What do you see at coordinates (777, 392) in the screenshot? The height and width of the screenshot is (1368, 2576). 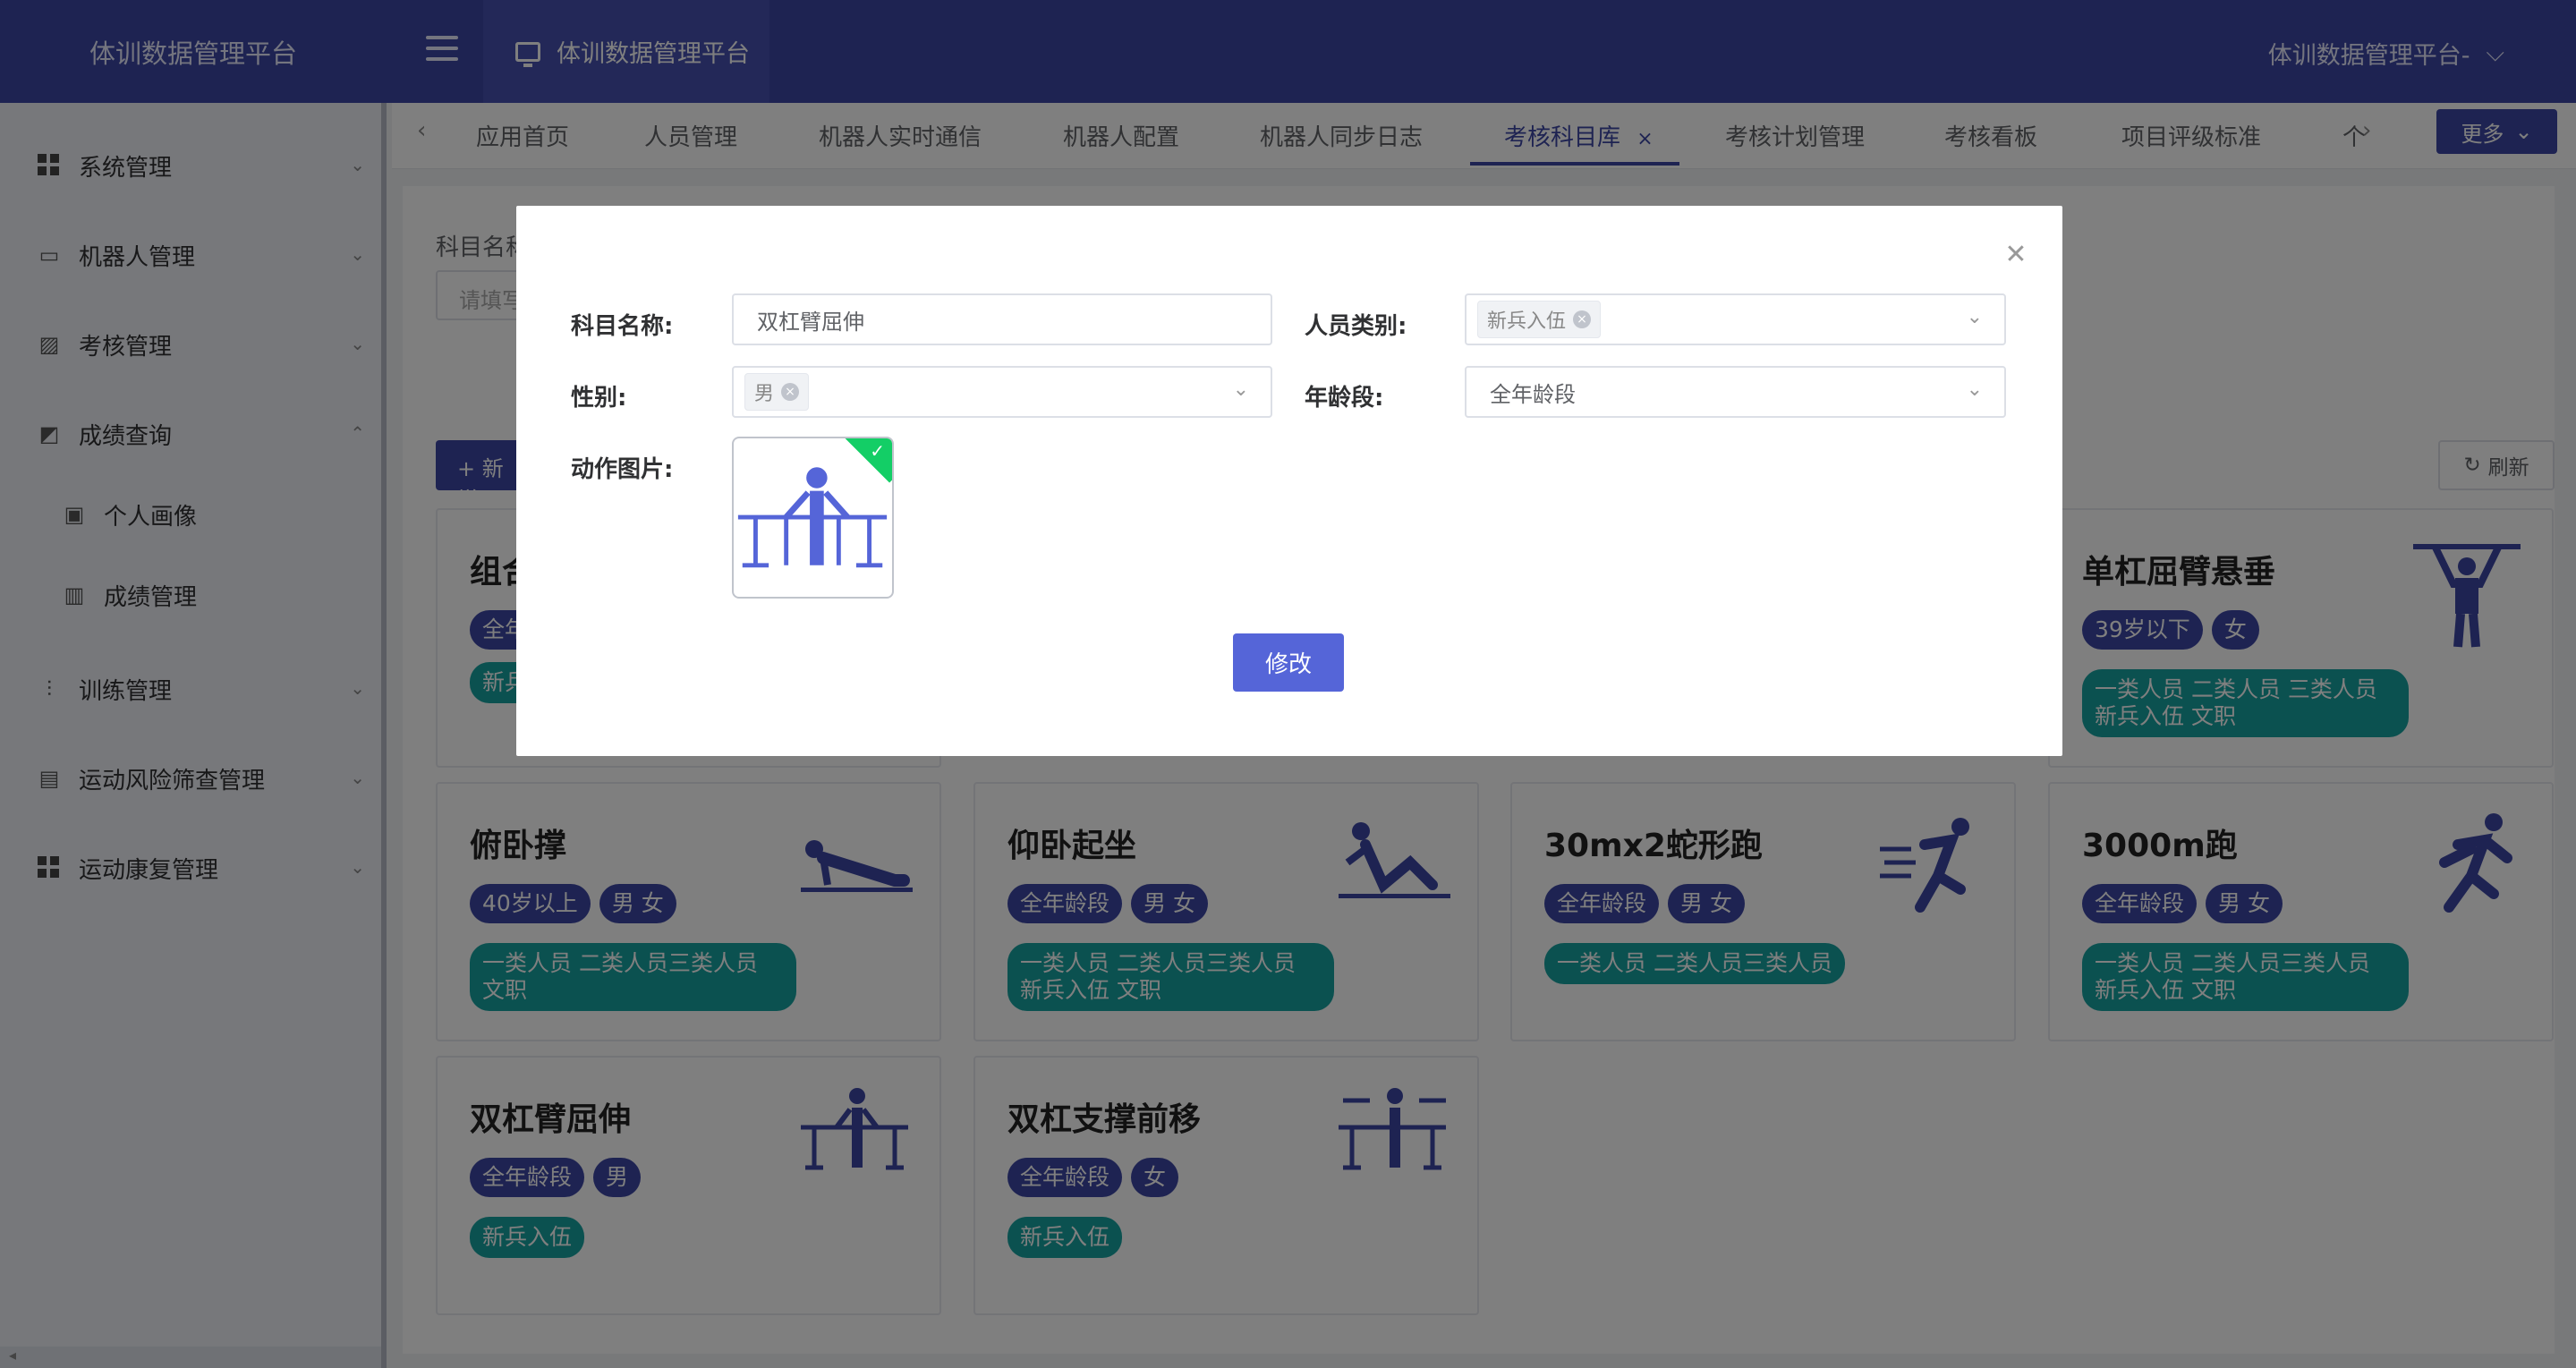 I see `gender-chip: 男 ×` at bounding box center [777, 392].